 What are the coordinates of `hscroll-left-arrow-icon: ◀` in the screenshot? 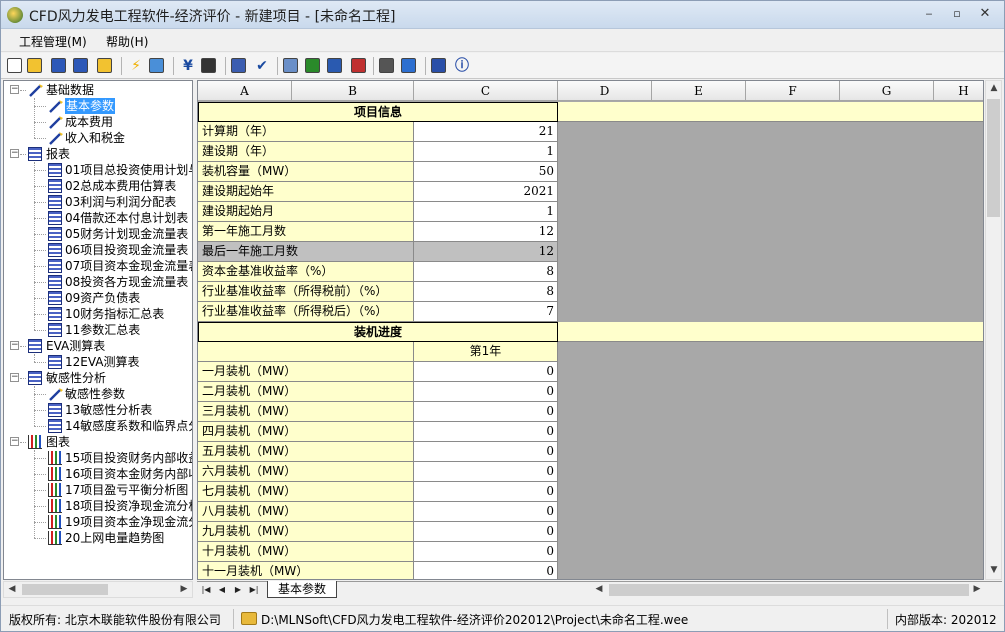 It's located at (599, 589).